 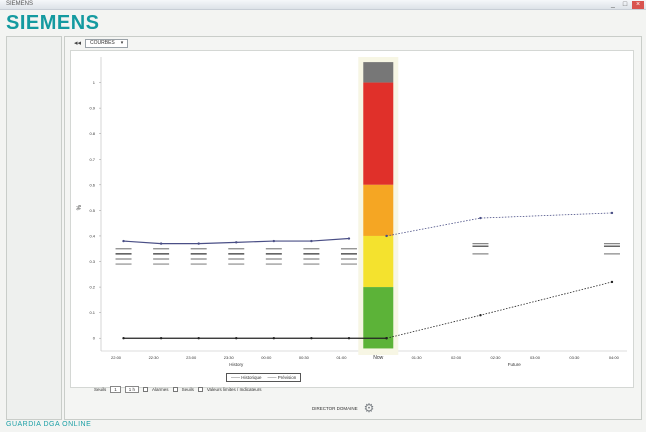 I want to click on chart-toolbar: ◂◂ COURBES ▾, so click(x=101, y=43).